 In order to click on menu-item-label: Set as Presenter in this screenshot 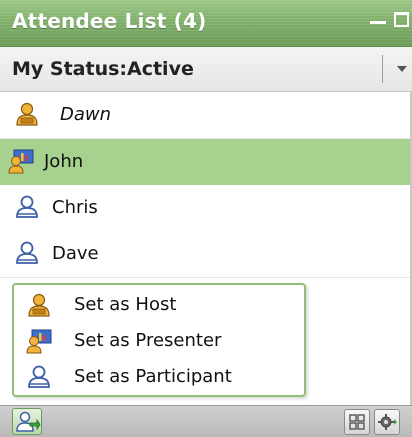, I will do `click(148, 340)`.